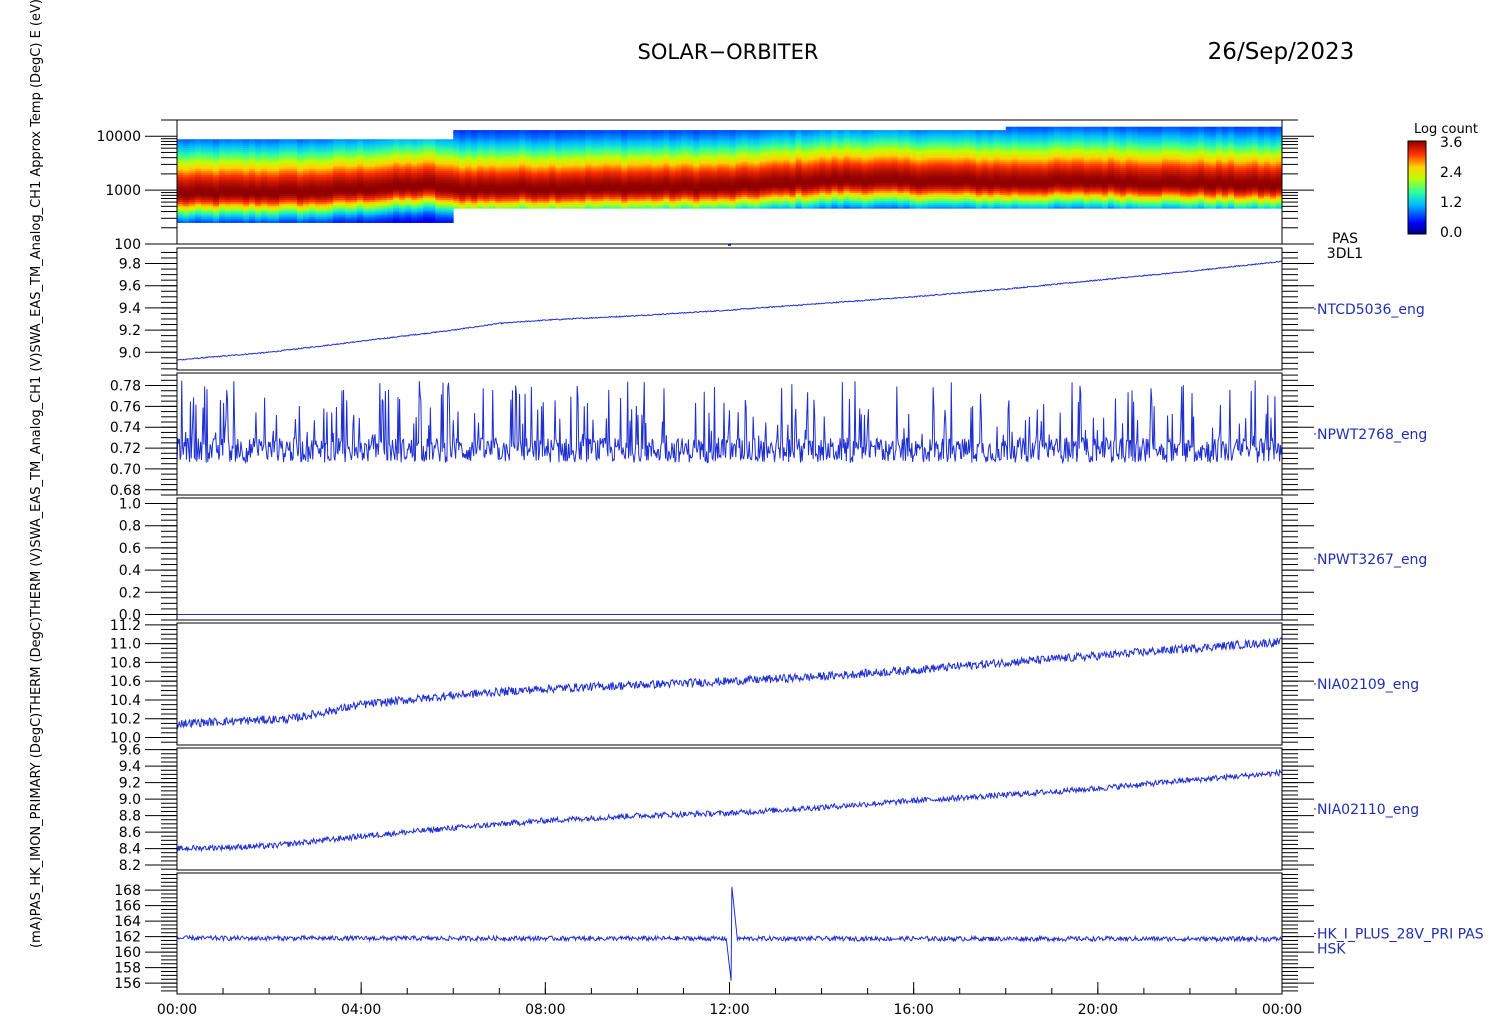 Image resolution: width=1512 pixels, height=1020 pixels. I want to click on panel-1: 100001000100 PAS3DL1, so click(729, 190).